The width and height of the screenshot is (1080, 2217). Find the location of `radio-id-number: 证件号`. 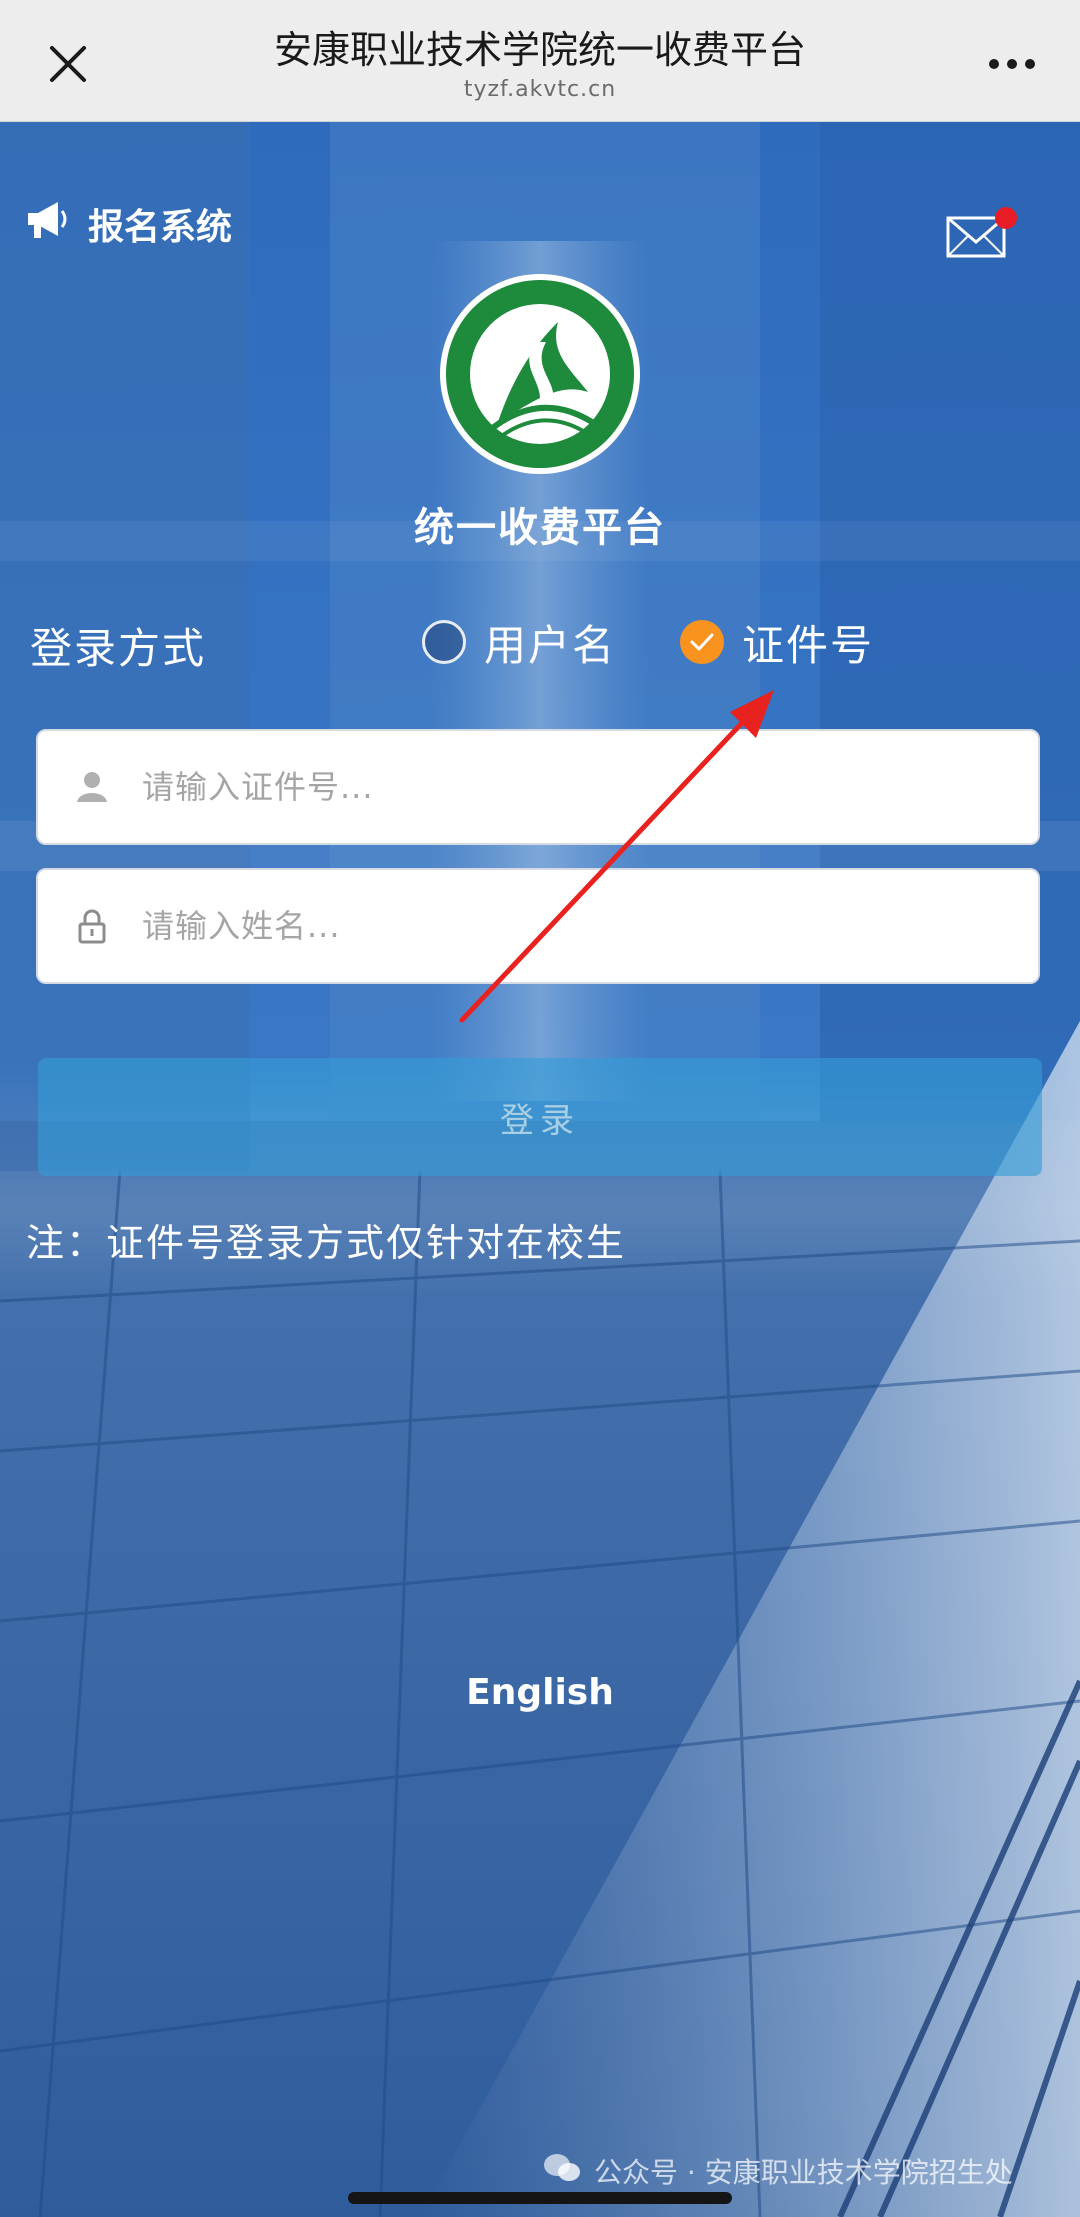

radio-id-number: 证件号 is located at coordinates (777, 642).